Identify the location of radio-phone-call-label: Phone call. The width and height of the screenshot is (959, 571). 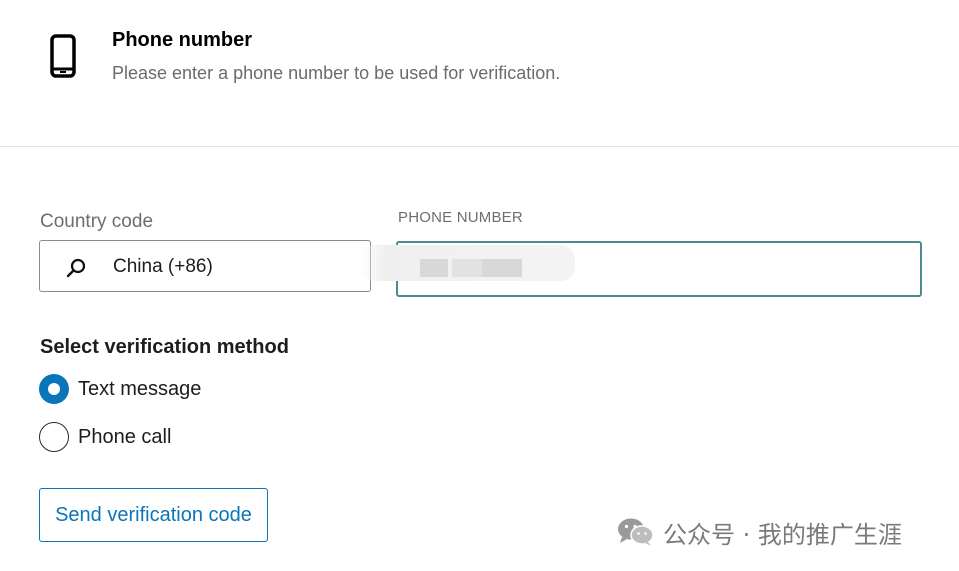
(124, 437).